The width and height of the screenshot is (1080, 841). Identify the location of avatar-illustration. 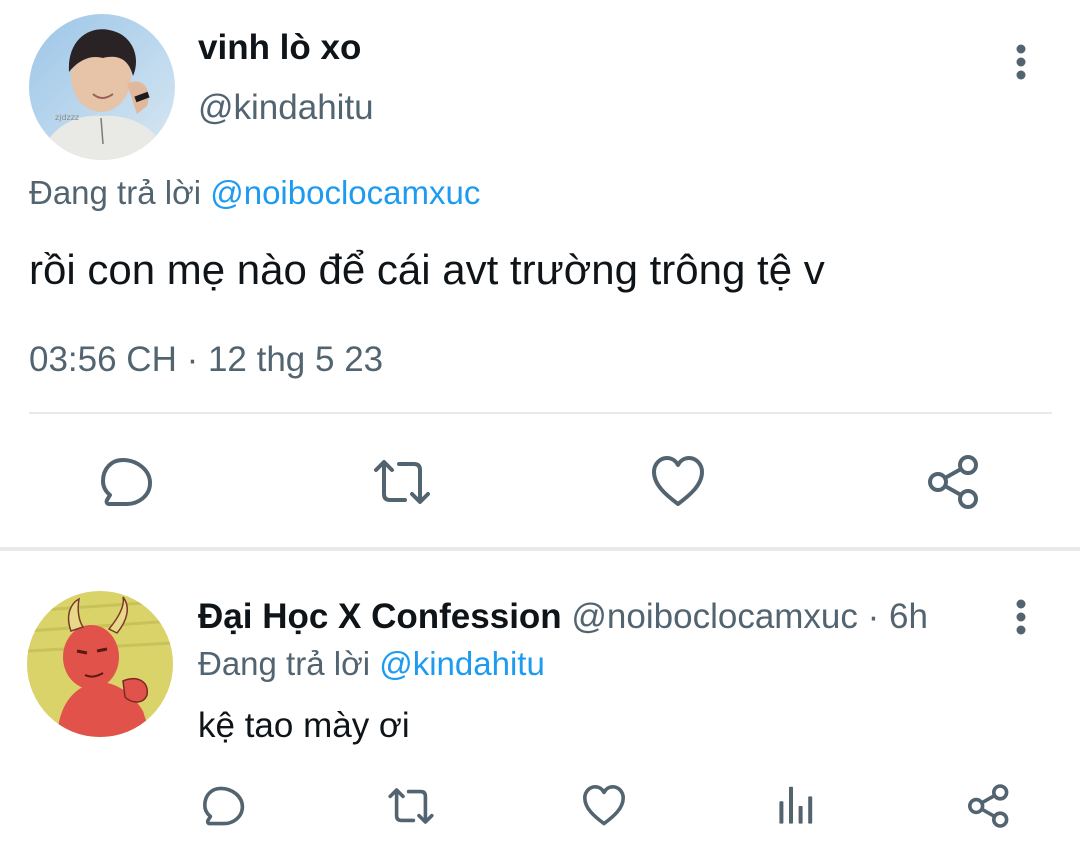
(100, 664).